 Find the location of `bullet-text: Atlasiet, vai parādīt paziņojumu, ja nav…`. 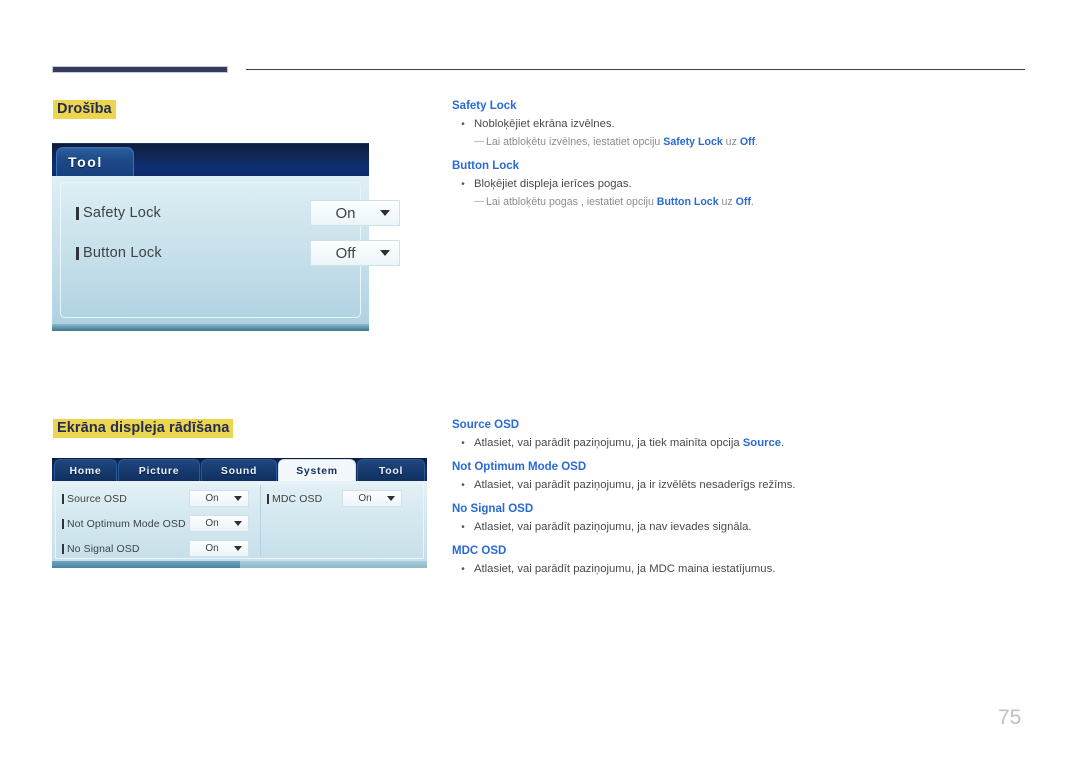

bullet-text: Atlasiet, vai parādīt paziņojumu, ja nav… is located at coordinates (613, 527).